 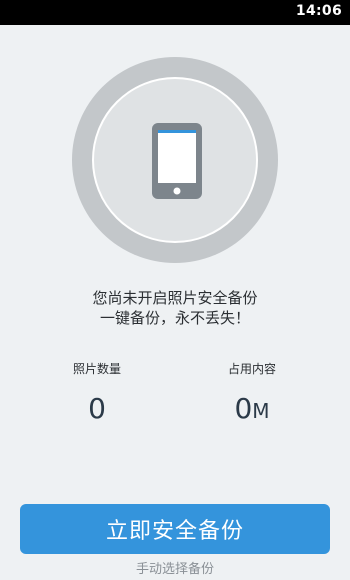 I want to click on photo-count-label: 照片数量, so click(x=96, y=369).